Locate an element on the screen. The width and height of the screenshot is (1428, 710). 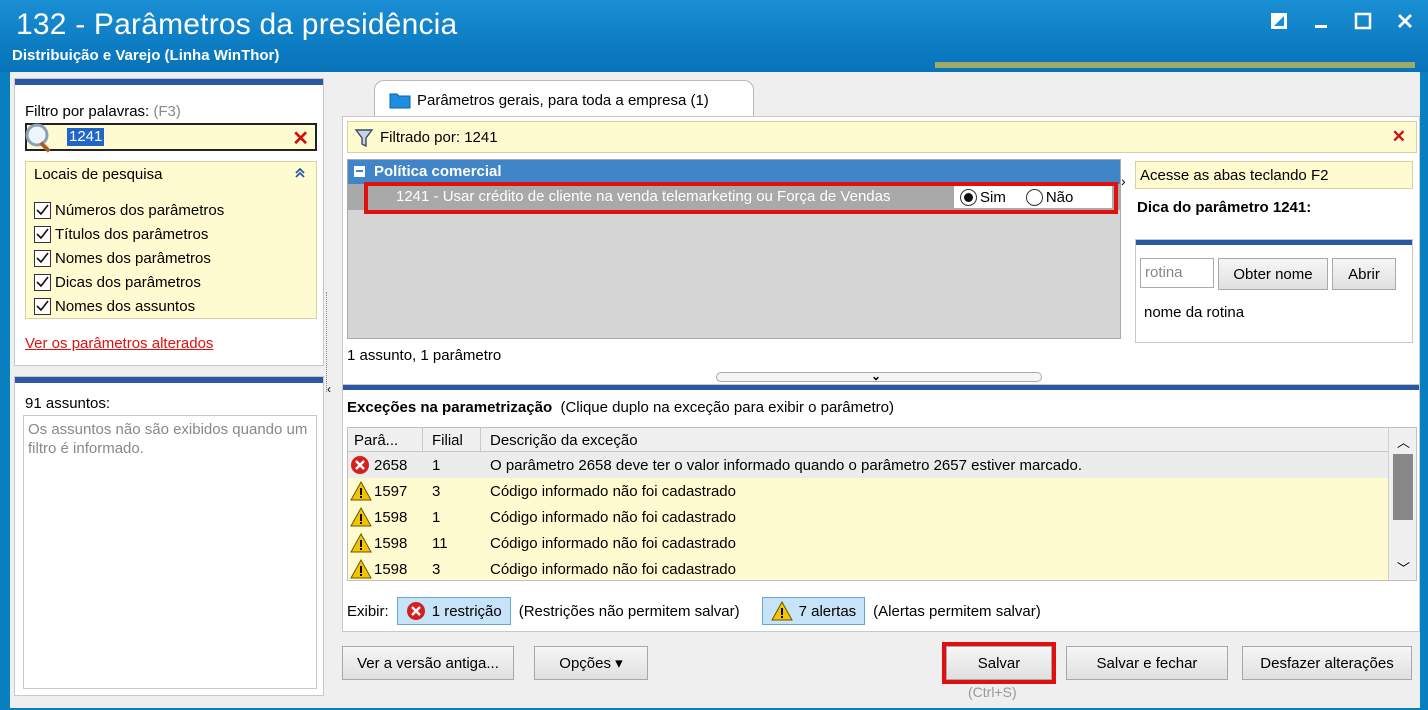
column-header-desc: Descrição da exceção is located at coordinates (564, 440).